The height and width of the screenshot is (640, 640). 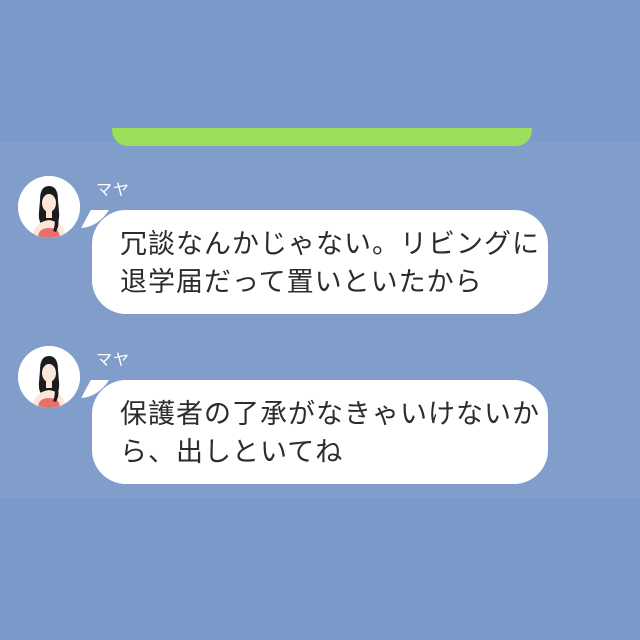 What do you see at coordinates (330, 414) in the screenshot?
I see `message-line: 保護者の了承がなきゃいけないか` at bounding box center [330, 414].